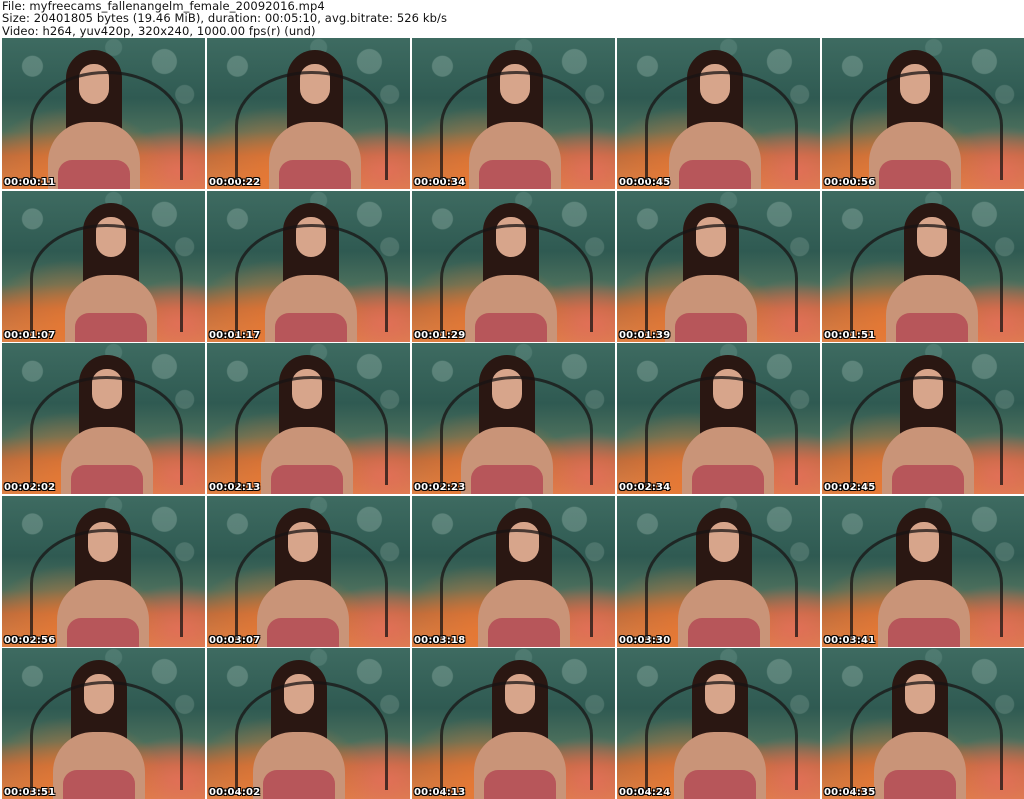 The height and width of the screenshot is (799, 1024). Describe the element at coordinates (235, 640) in the screenshot. I see `thumbnail-timestamp: 00:03:07` at that location.